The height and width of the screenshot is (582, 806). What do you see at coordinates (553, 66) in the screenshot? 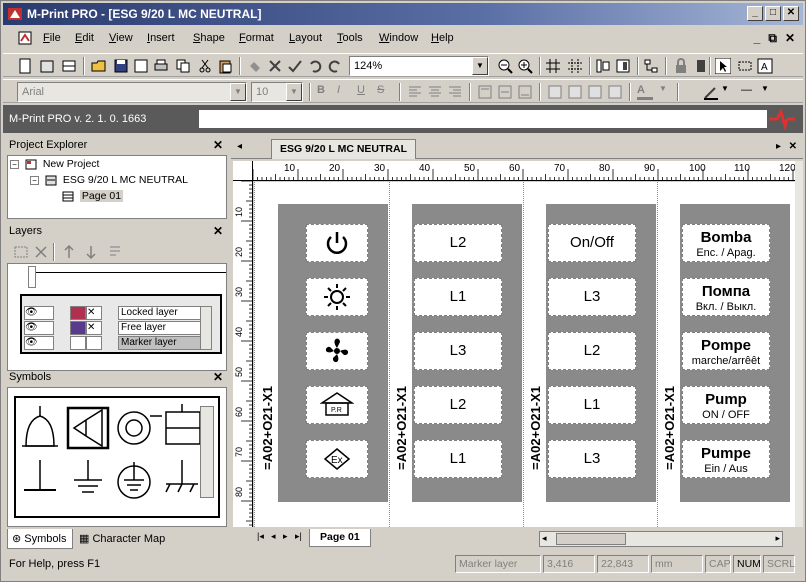
I see `grid-icon` at bounding box center [553, 66].